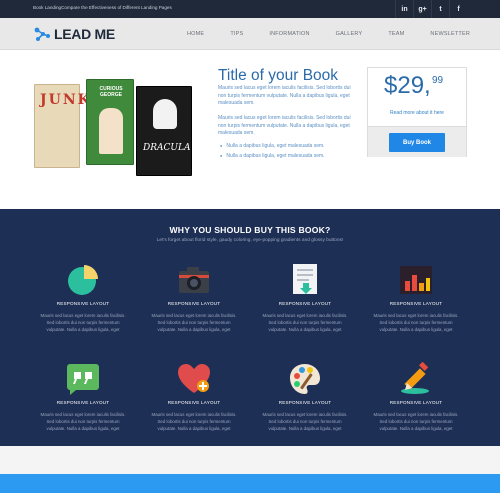  Describe the element at coordinates (167, 148) in the screenshot. I see `book-cover-title: DRACULA` at that location.